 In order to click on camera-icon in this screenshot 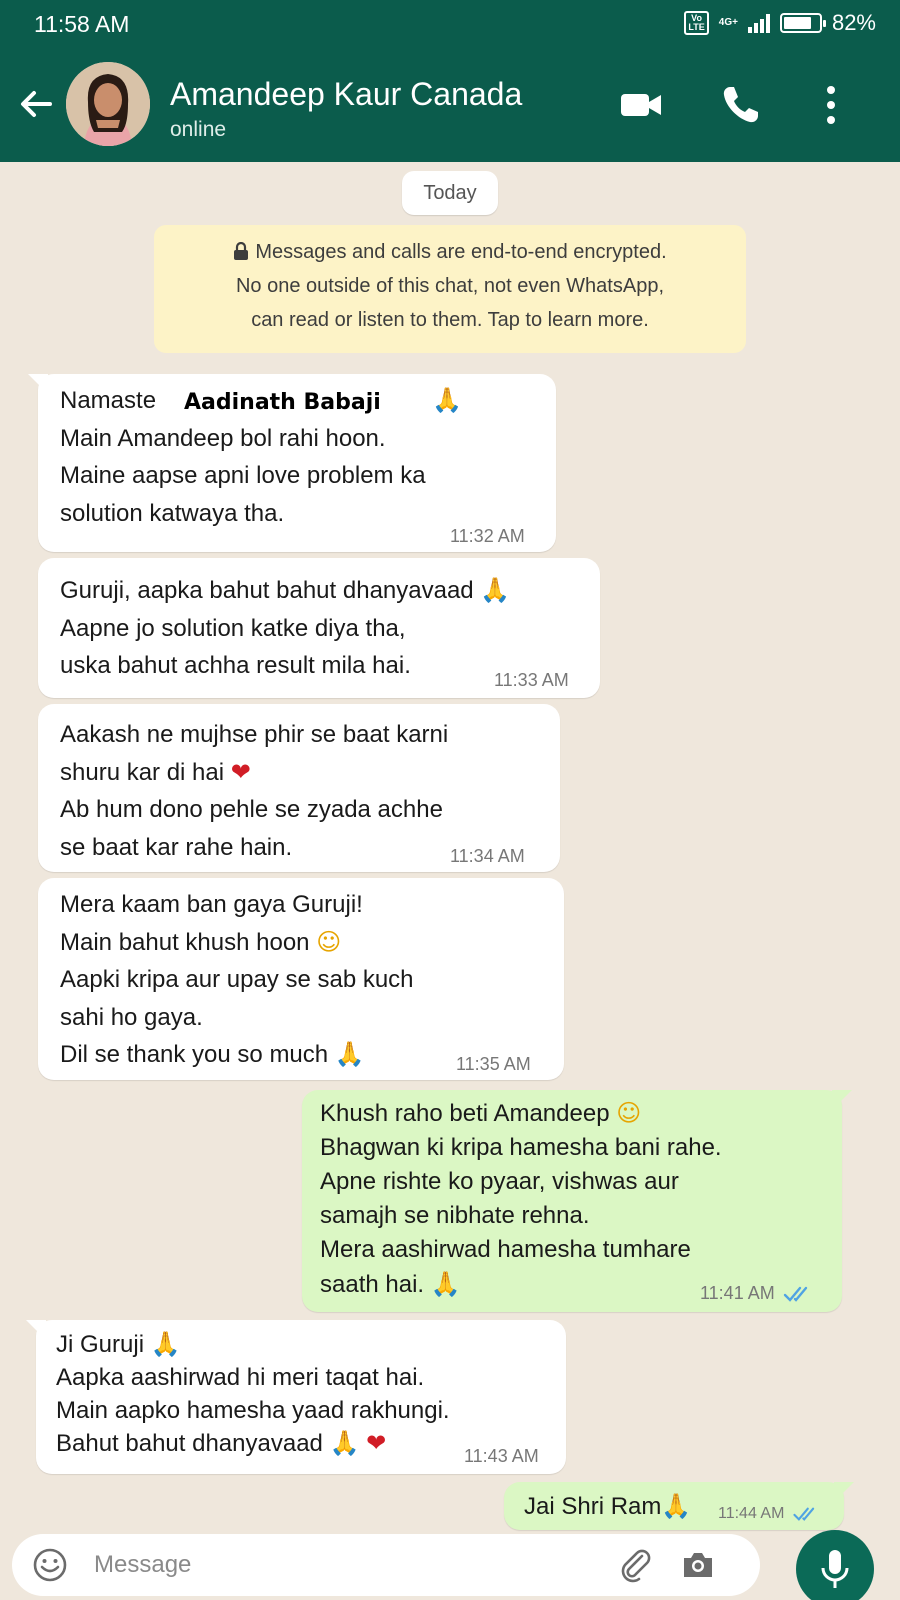, I will do `click(698, 1565)`.